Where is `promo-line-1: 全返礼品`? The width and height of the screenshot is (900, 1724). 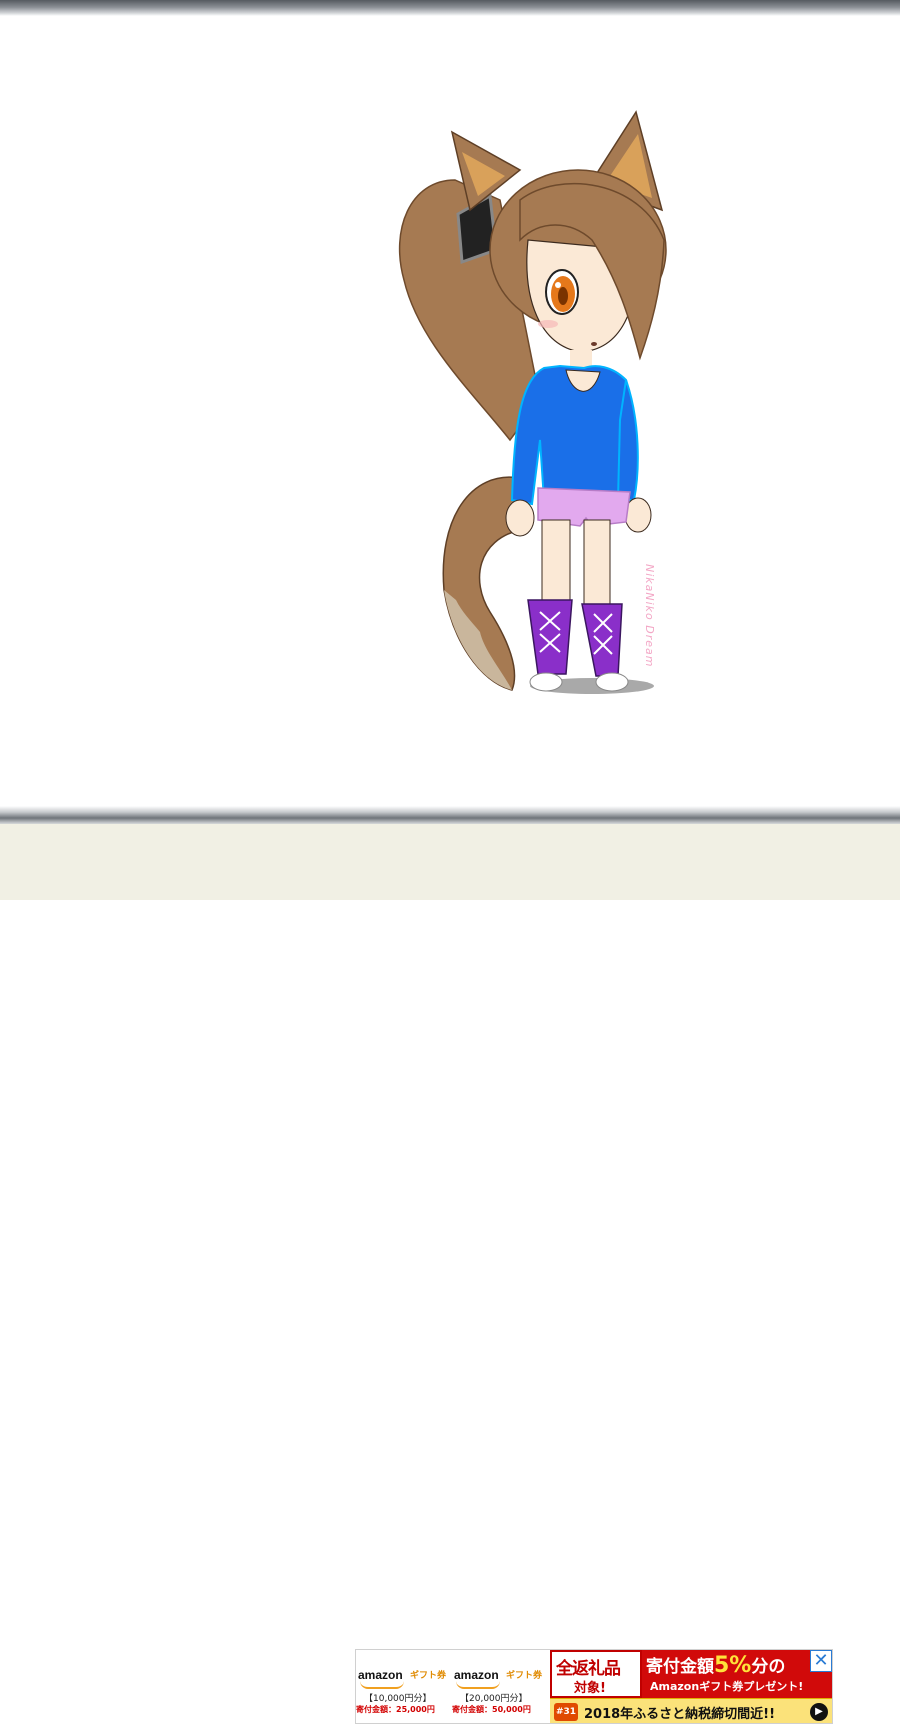
promo-line-1: 全返礼品 is located at coordinates (588, 1669).